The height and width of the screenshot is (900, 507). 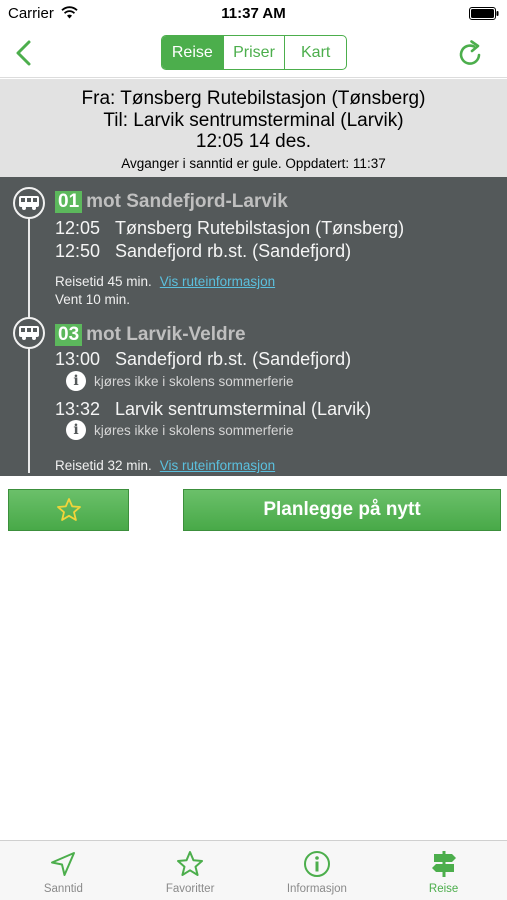 What do you see at coordinates (253, 141) in the screenshot?
I see `trip-datetime: 12:05 14 des.` at bounding box center [253, 141].